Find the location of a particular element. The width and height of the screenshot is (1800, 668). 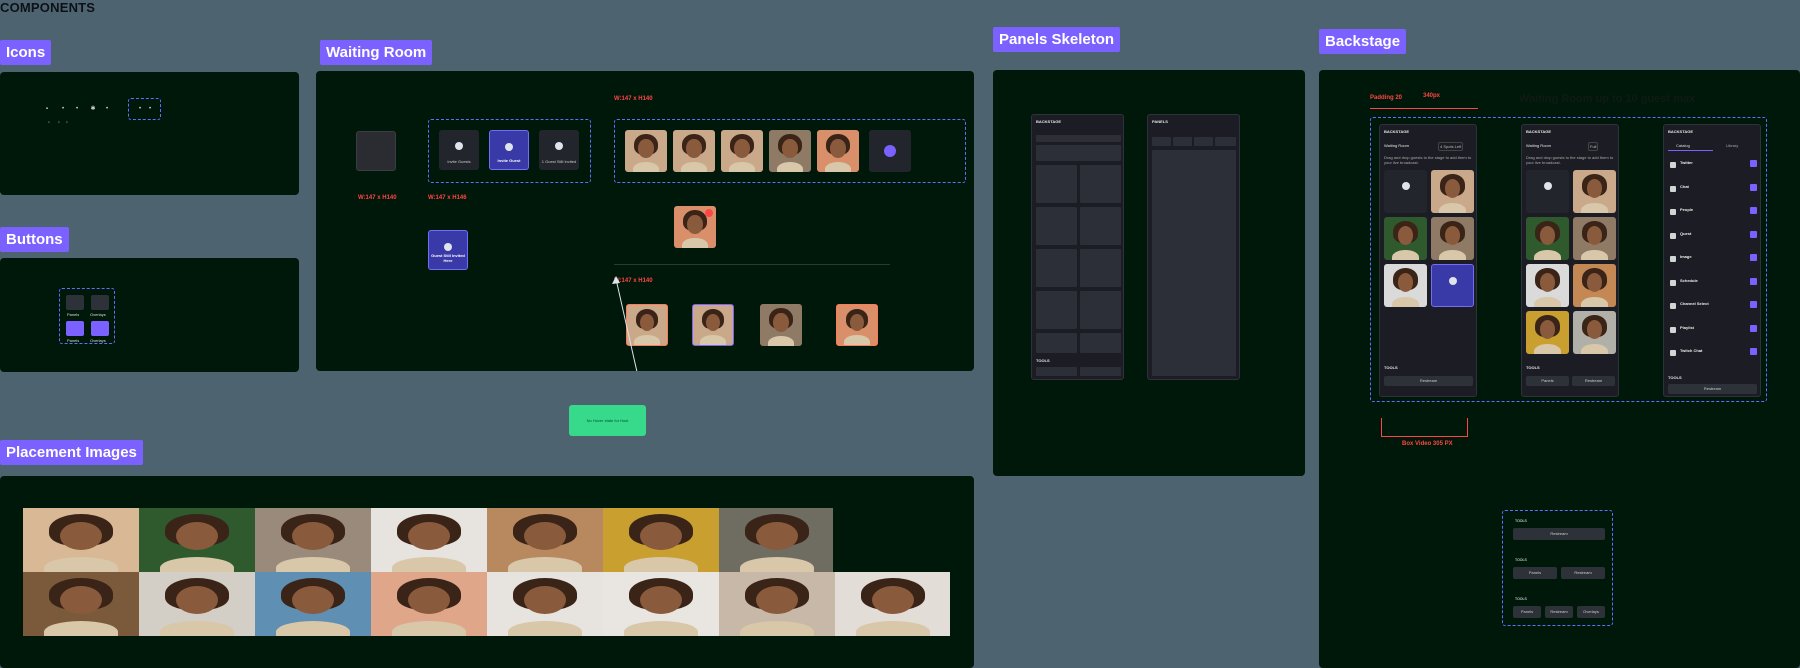

measure-tick is located at coordinates (1381, 427).